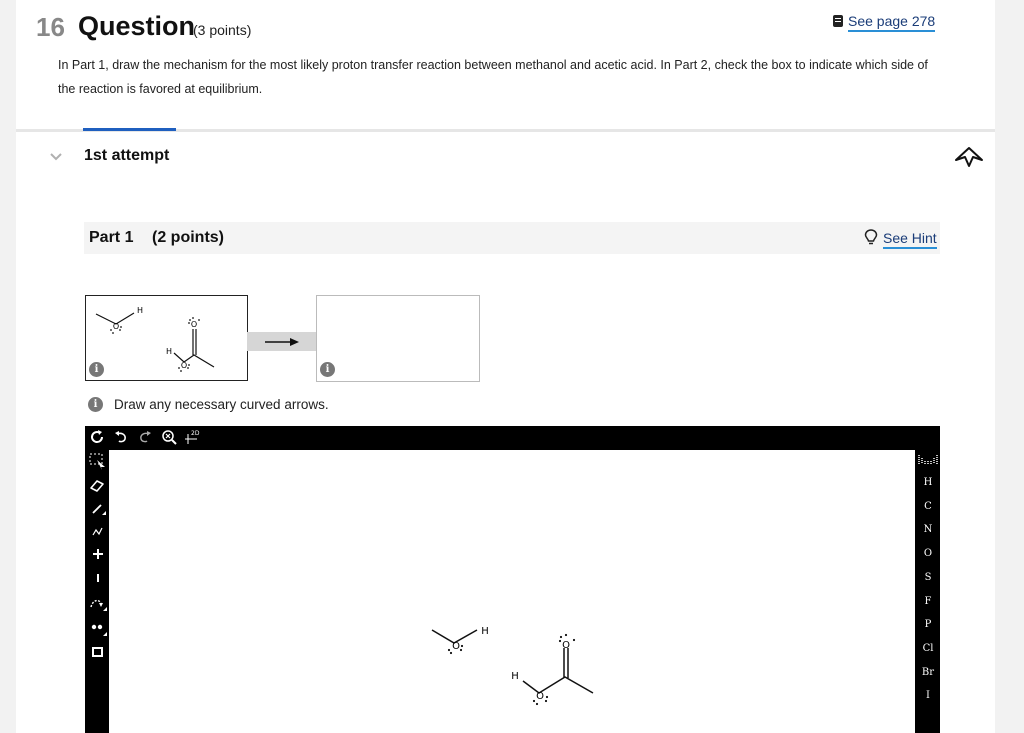  What do you see at coordinates (56, 157) in the screenshot?
I see `chevron-down-icon` at bounding box center [56, 157].